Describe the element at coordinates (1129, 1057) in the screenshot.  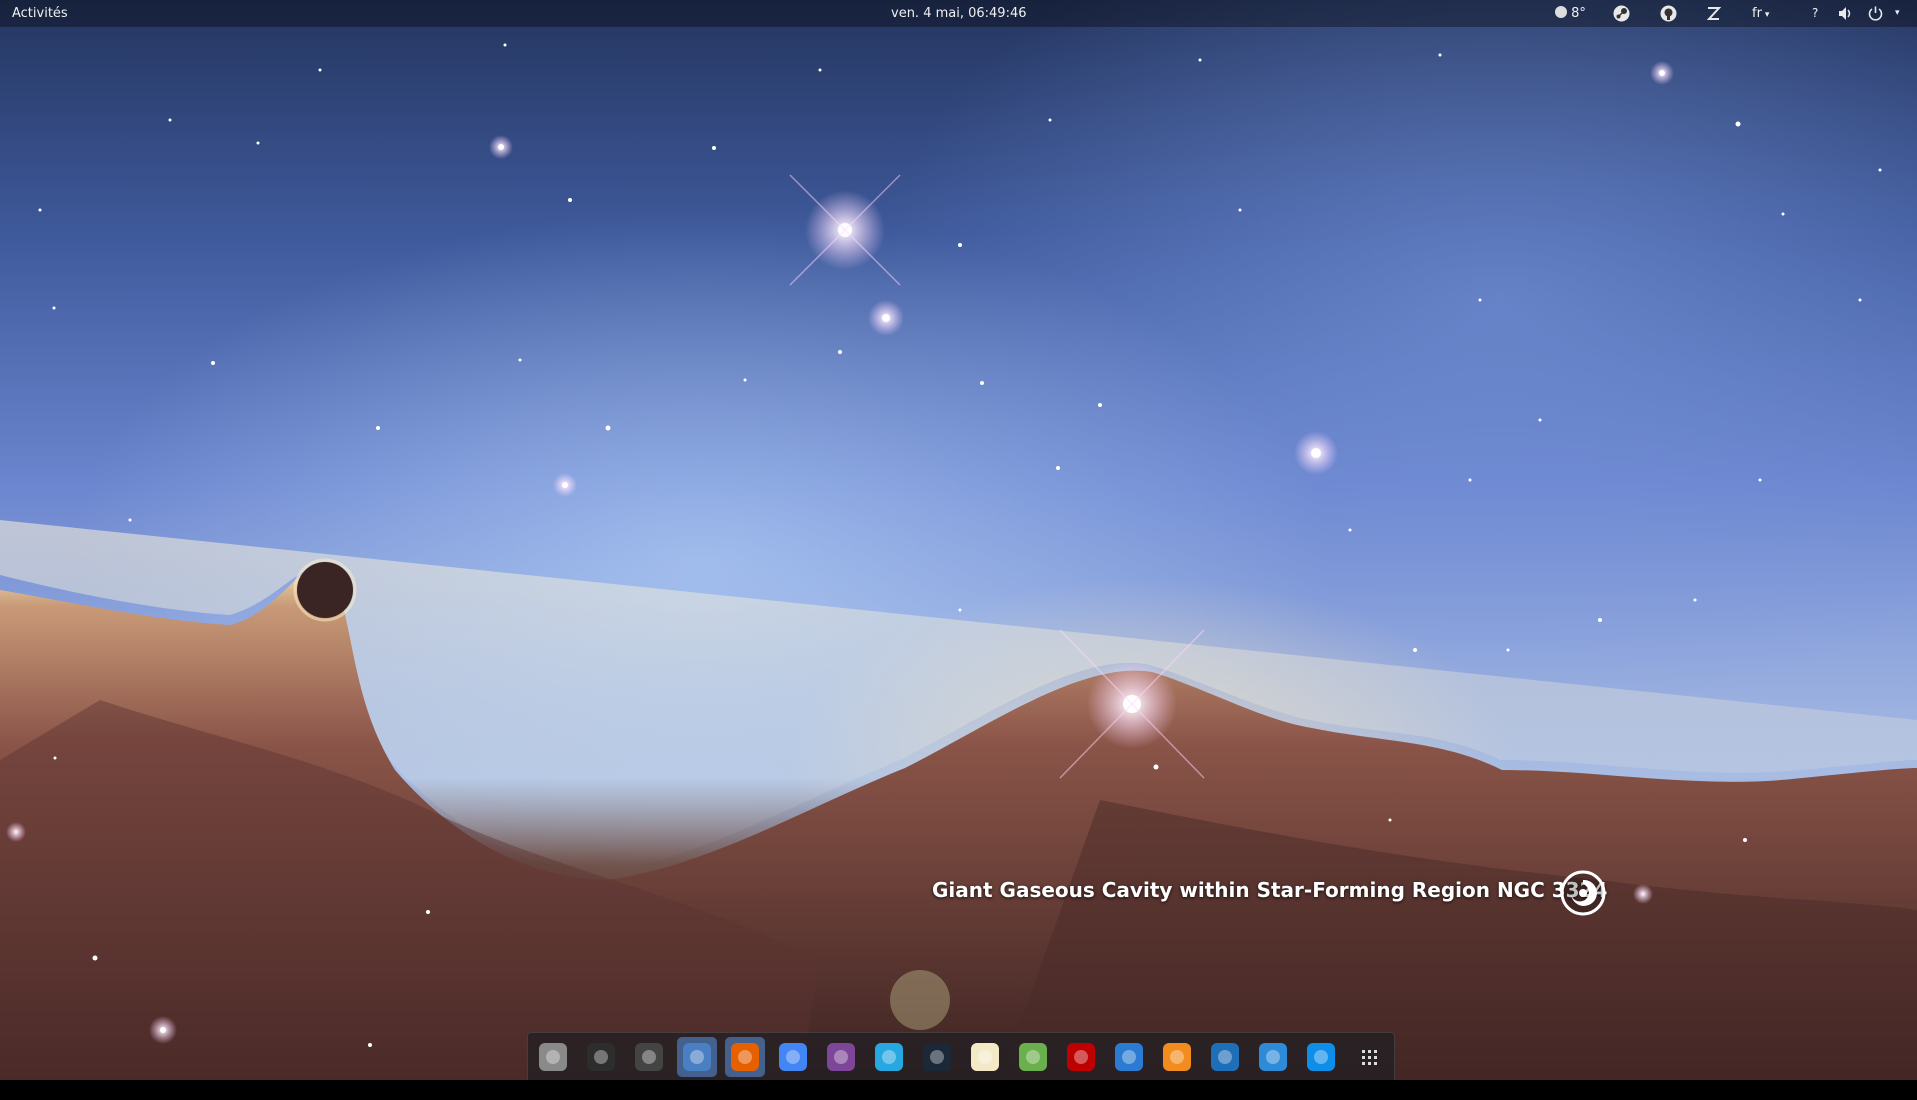
I see `system-monitor-icon` at that location.